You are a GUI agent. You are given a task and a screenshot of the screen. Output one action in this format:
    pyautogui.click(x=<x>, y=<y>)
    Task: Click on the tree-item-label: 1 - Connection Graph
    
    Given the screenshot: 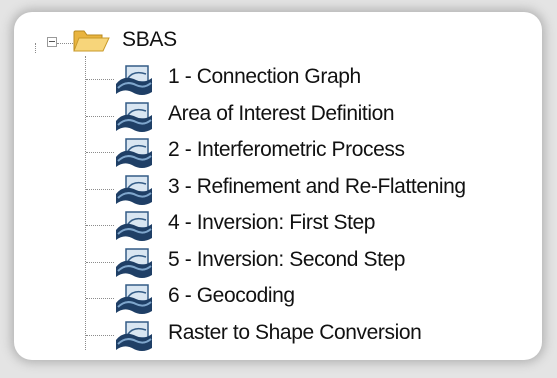 What is the action you would take?
    pyautogui.click(x=264, y=76)
    